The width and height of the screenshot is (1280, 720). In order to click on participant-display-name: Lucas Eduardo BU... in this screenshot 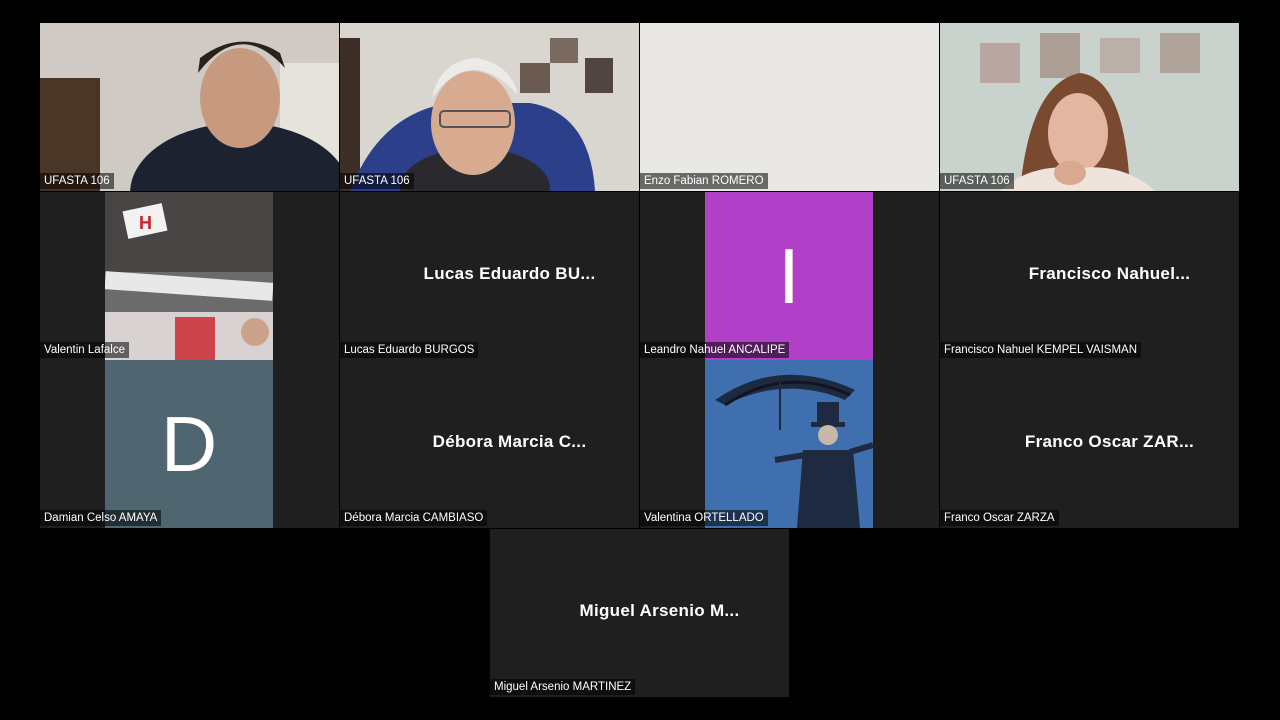, I will do `click(509, 273)`.